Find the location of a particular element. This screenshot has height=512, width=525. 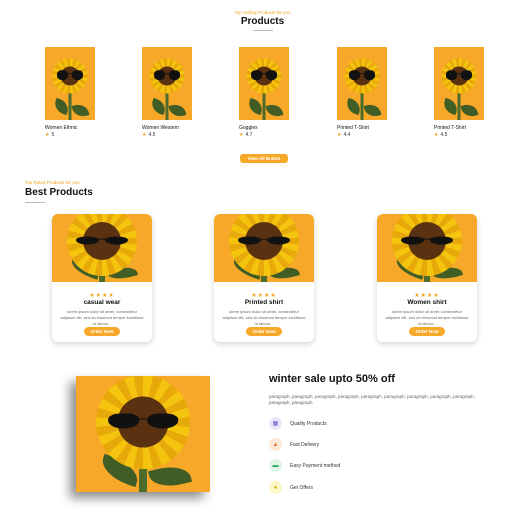

product-item-1: Women Ethnic ★ 5 is located at coordinates (70, 92).